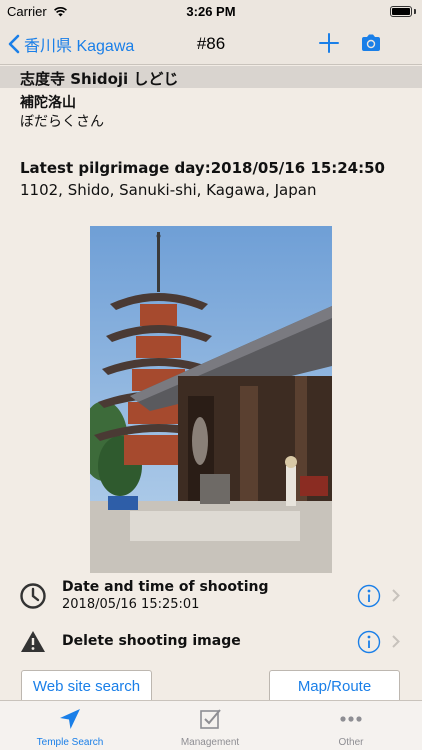  Describe the element at coordinates (210, 742) in the screenshot. I see `tab-label: Management` at that location.